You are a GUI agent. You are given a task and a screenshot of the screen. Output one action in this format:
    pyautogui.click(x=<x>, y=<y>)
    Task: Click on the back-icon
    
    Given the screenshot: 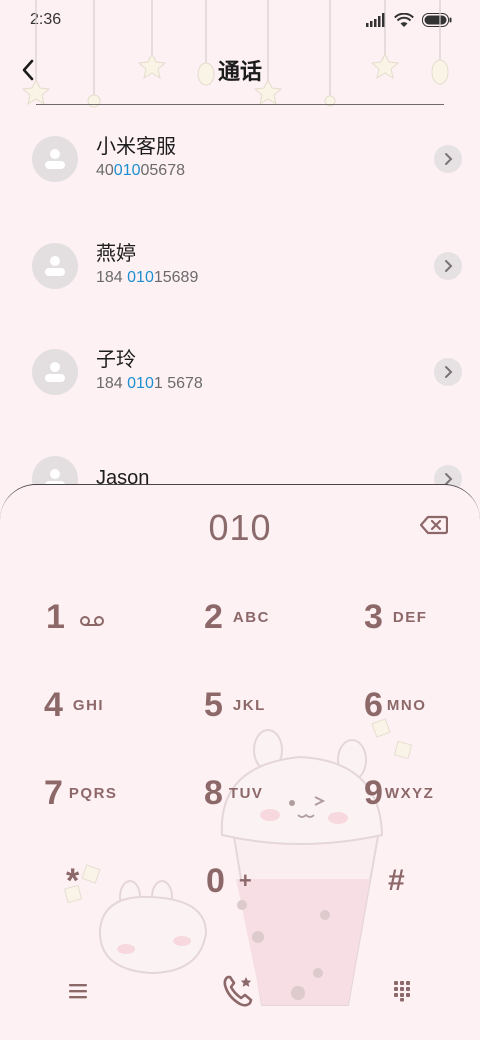 What is the action you would take?
    pyautogui.click(x=28, y=70)
    